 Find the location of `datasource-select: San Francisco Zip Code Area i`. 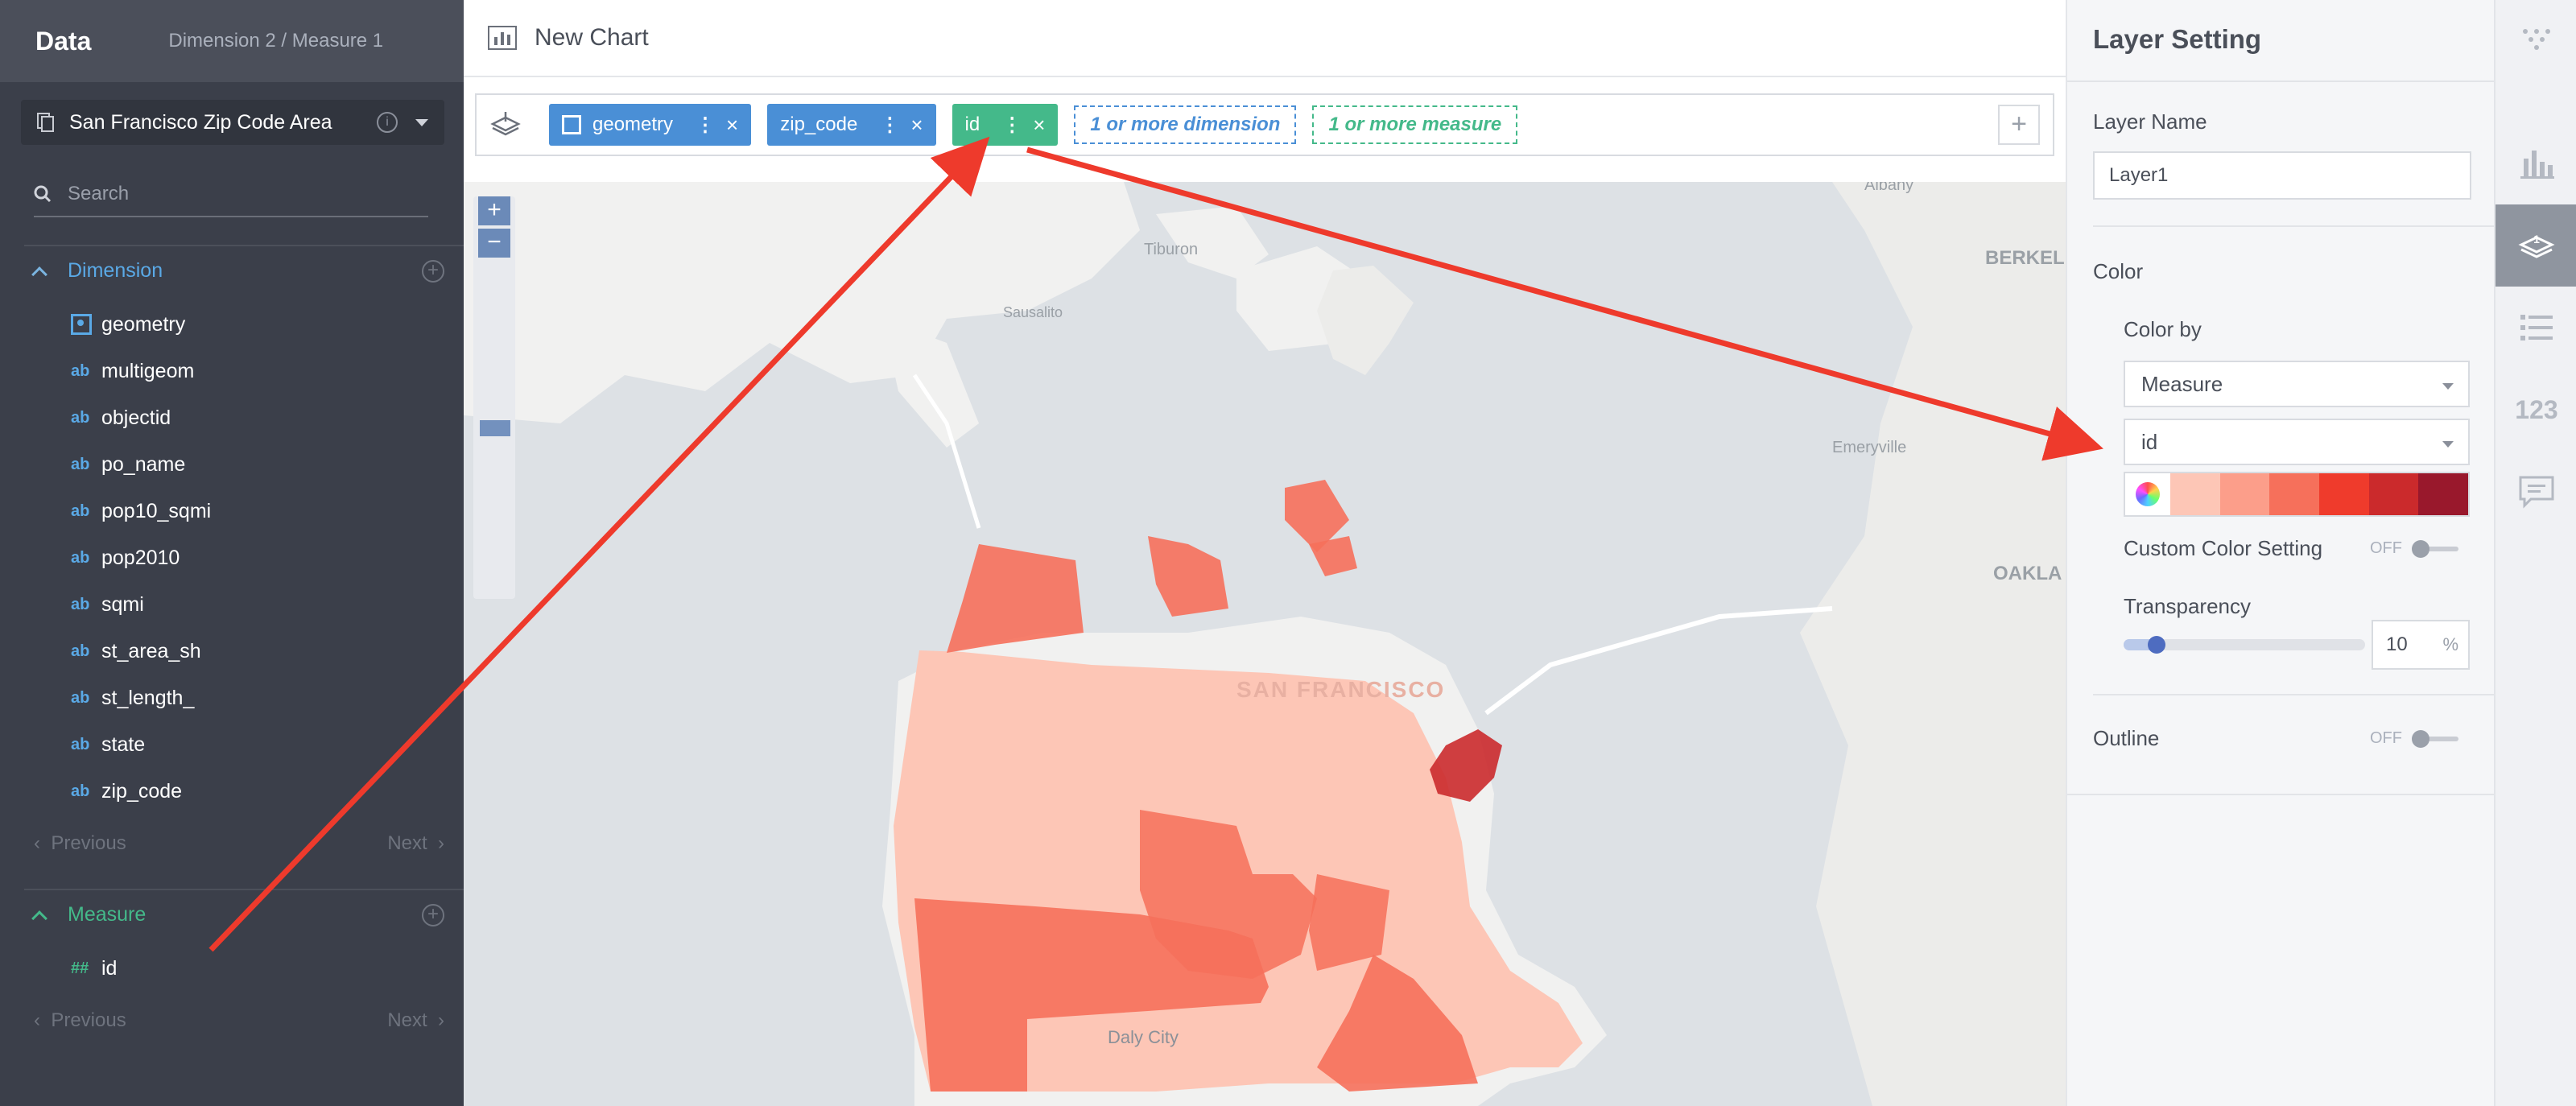

datasource-select: San Francisco Zip Code Area i is located at coordinates (232, 123).